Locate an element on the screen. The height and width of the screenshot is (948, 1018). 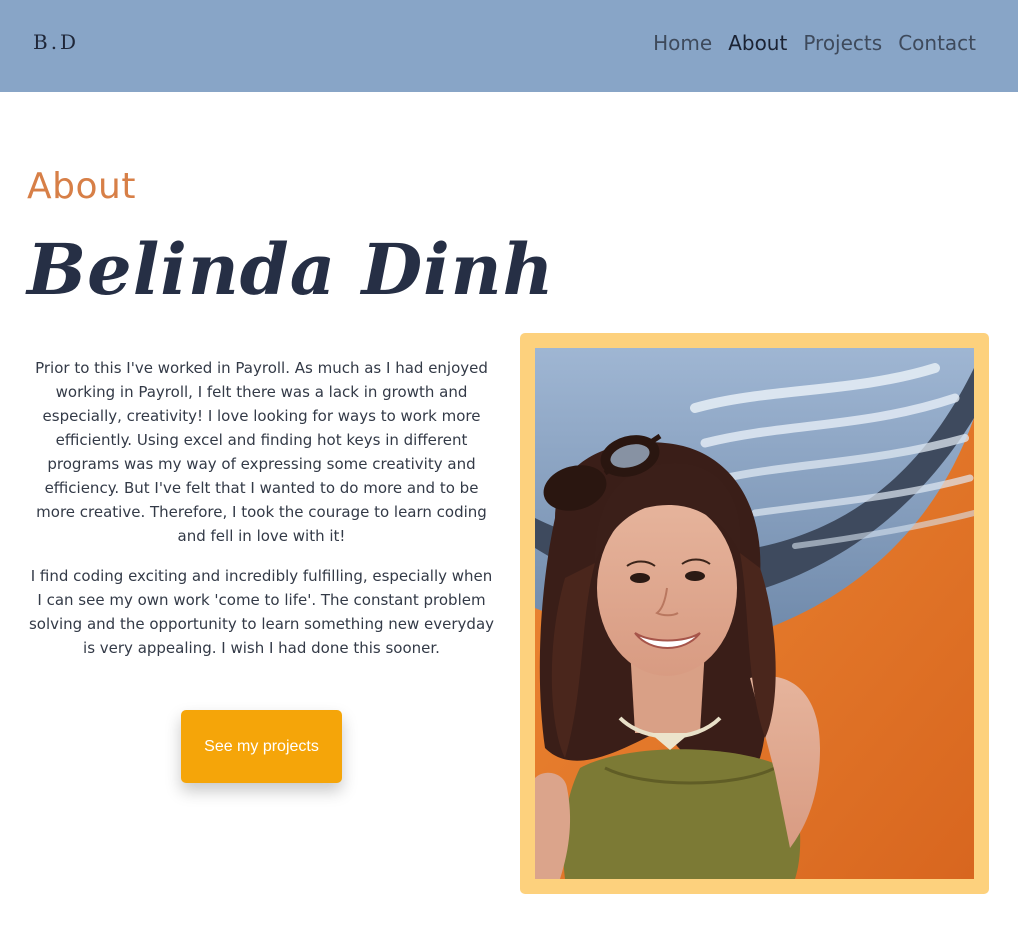
site-logo: B.D is located at coordinates (56, 42).